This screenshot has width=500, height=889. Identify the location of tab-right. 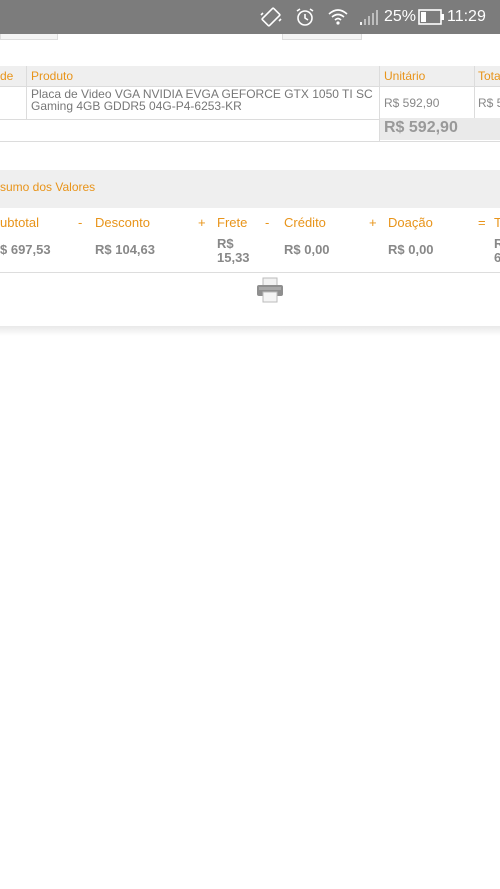
(322, 37).